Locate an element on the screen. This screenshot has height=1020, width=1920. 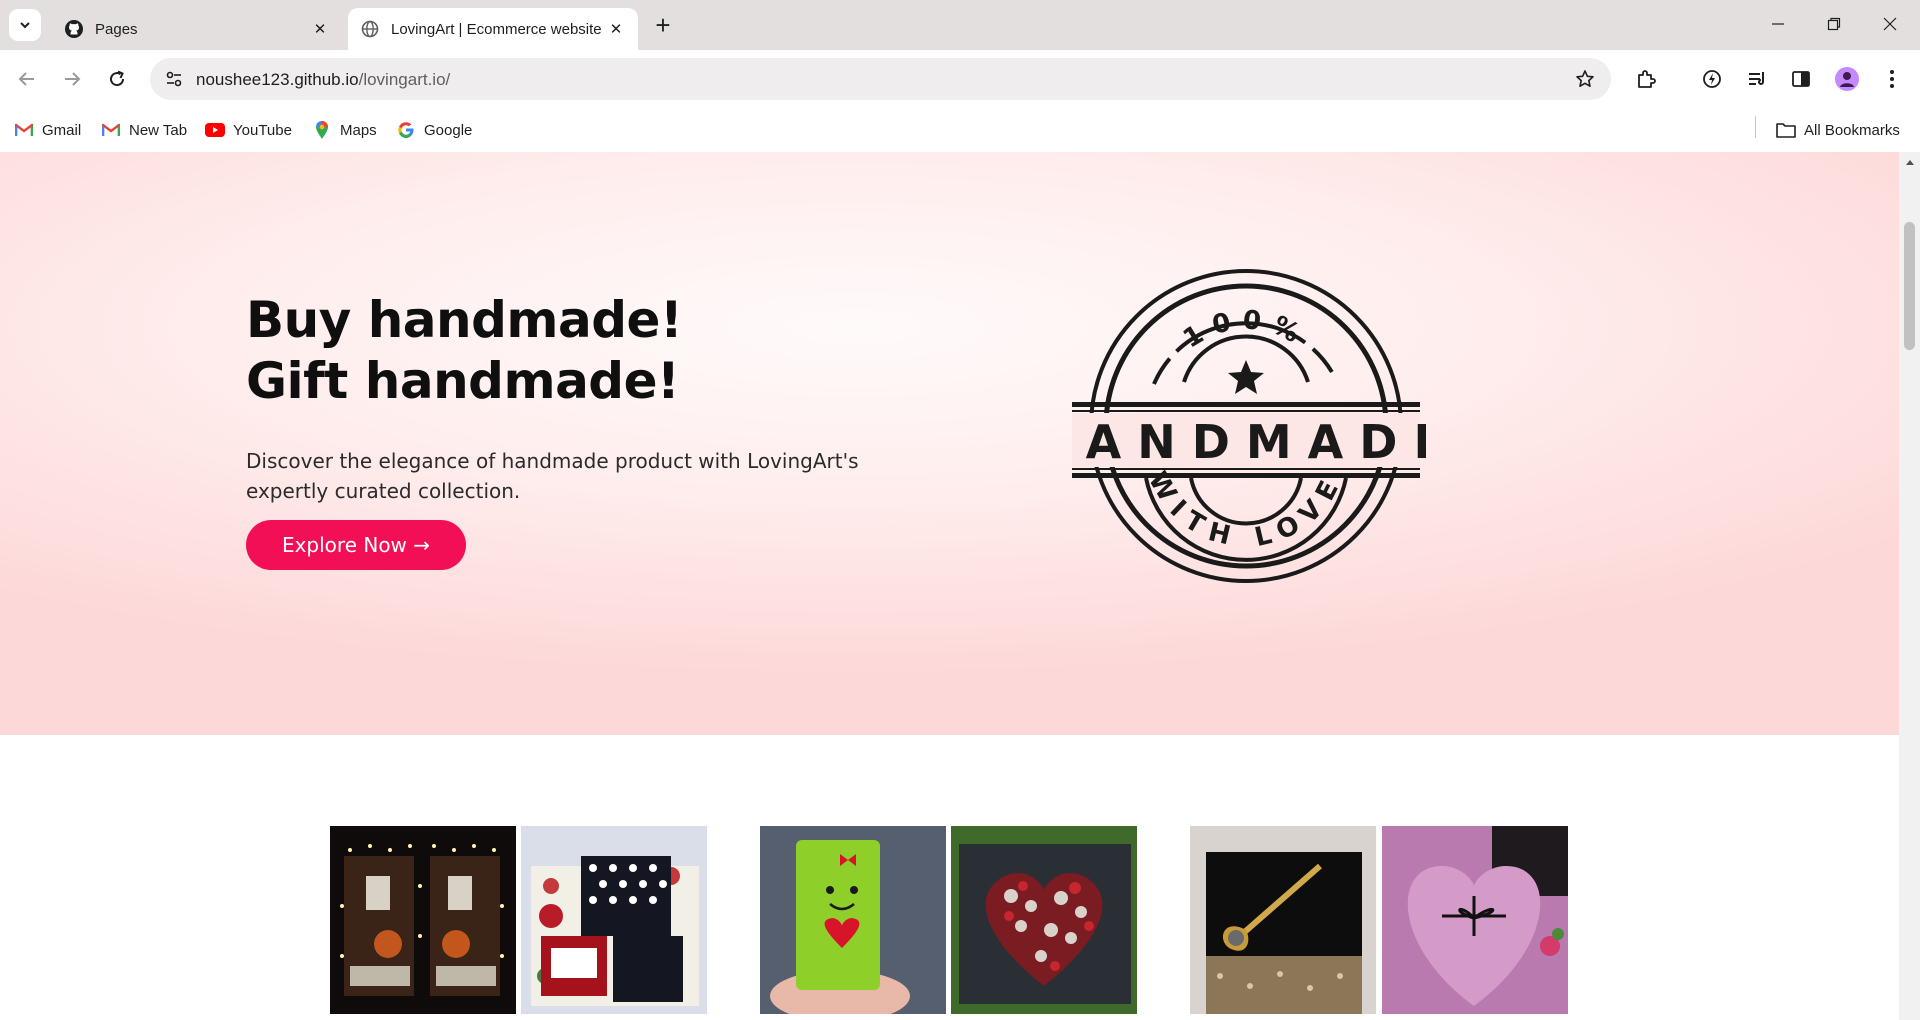
hero-title-line-2: Gift handmade! is located at coordinates (463, 381).